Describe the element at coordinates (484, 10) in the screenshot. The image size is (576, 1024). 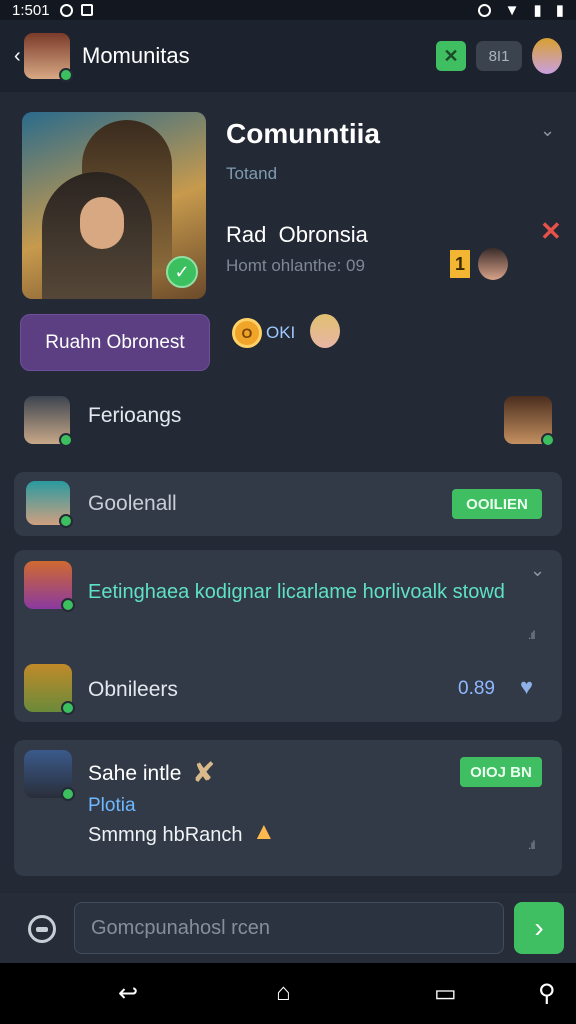
I see `alarm-icon` at that location.